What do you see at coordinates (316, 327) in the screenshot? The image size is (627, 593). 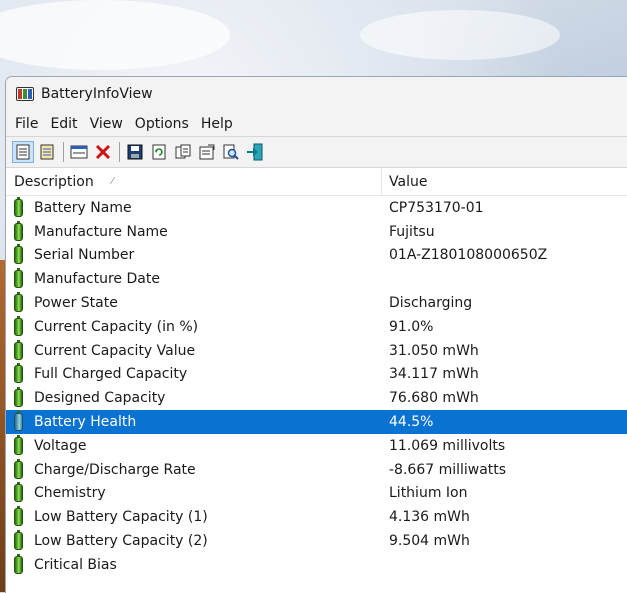 I see `list-row: Current Capacity (in %) 91.0%` at bounding box center [316, 327].